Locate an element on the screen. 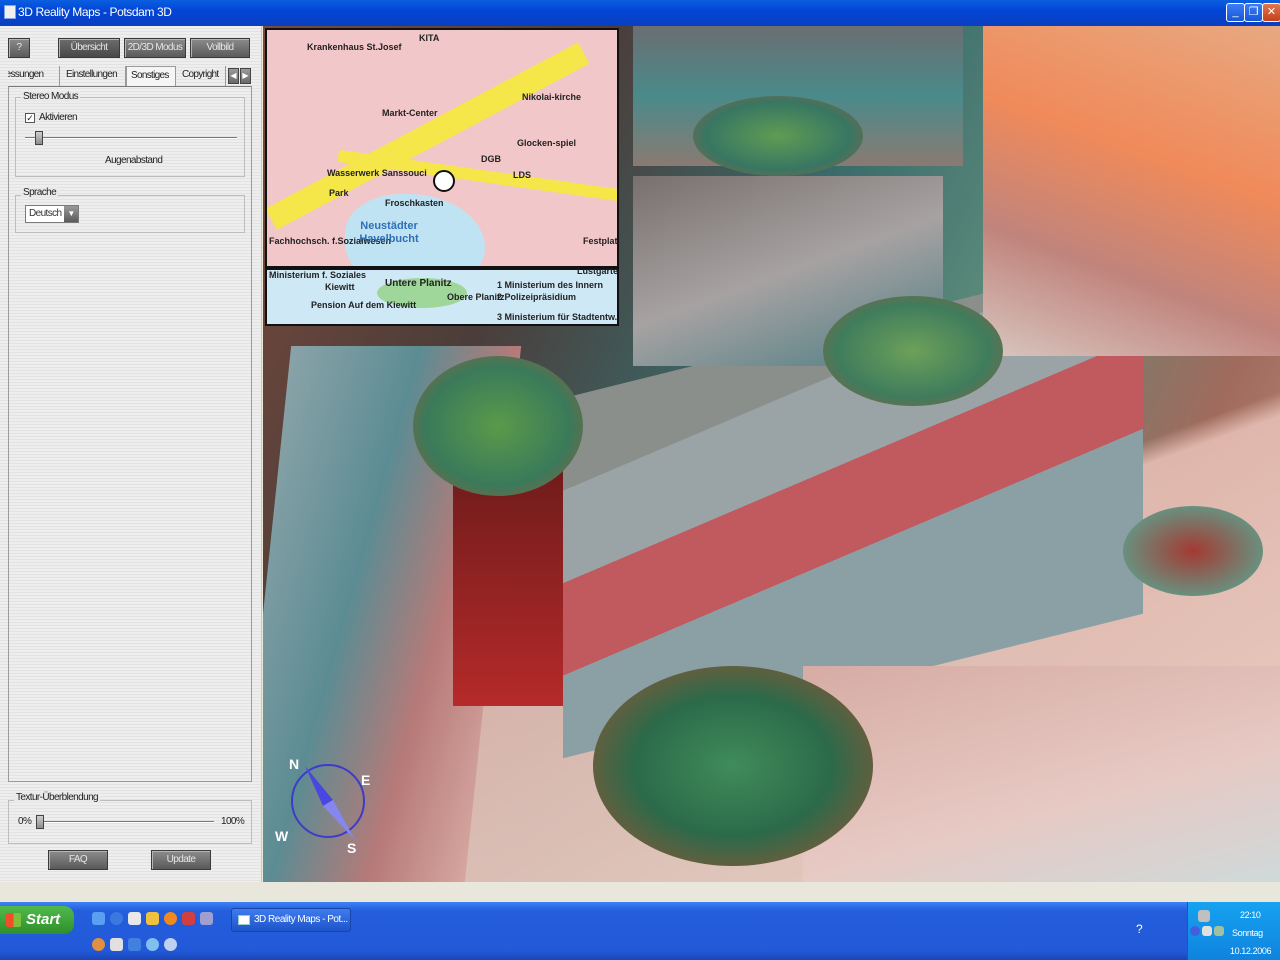 This screenshot has height=960, width=1280. tab-scroll-right-icon: ▶ is located at coordinates (245, 76).